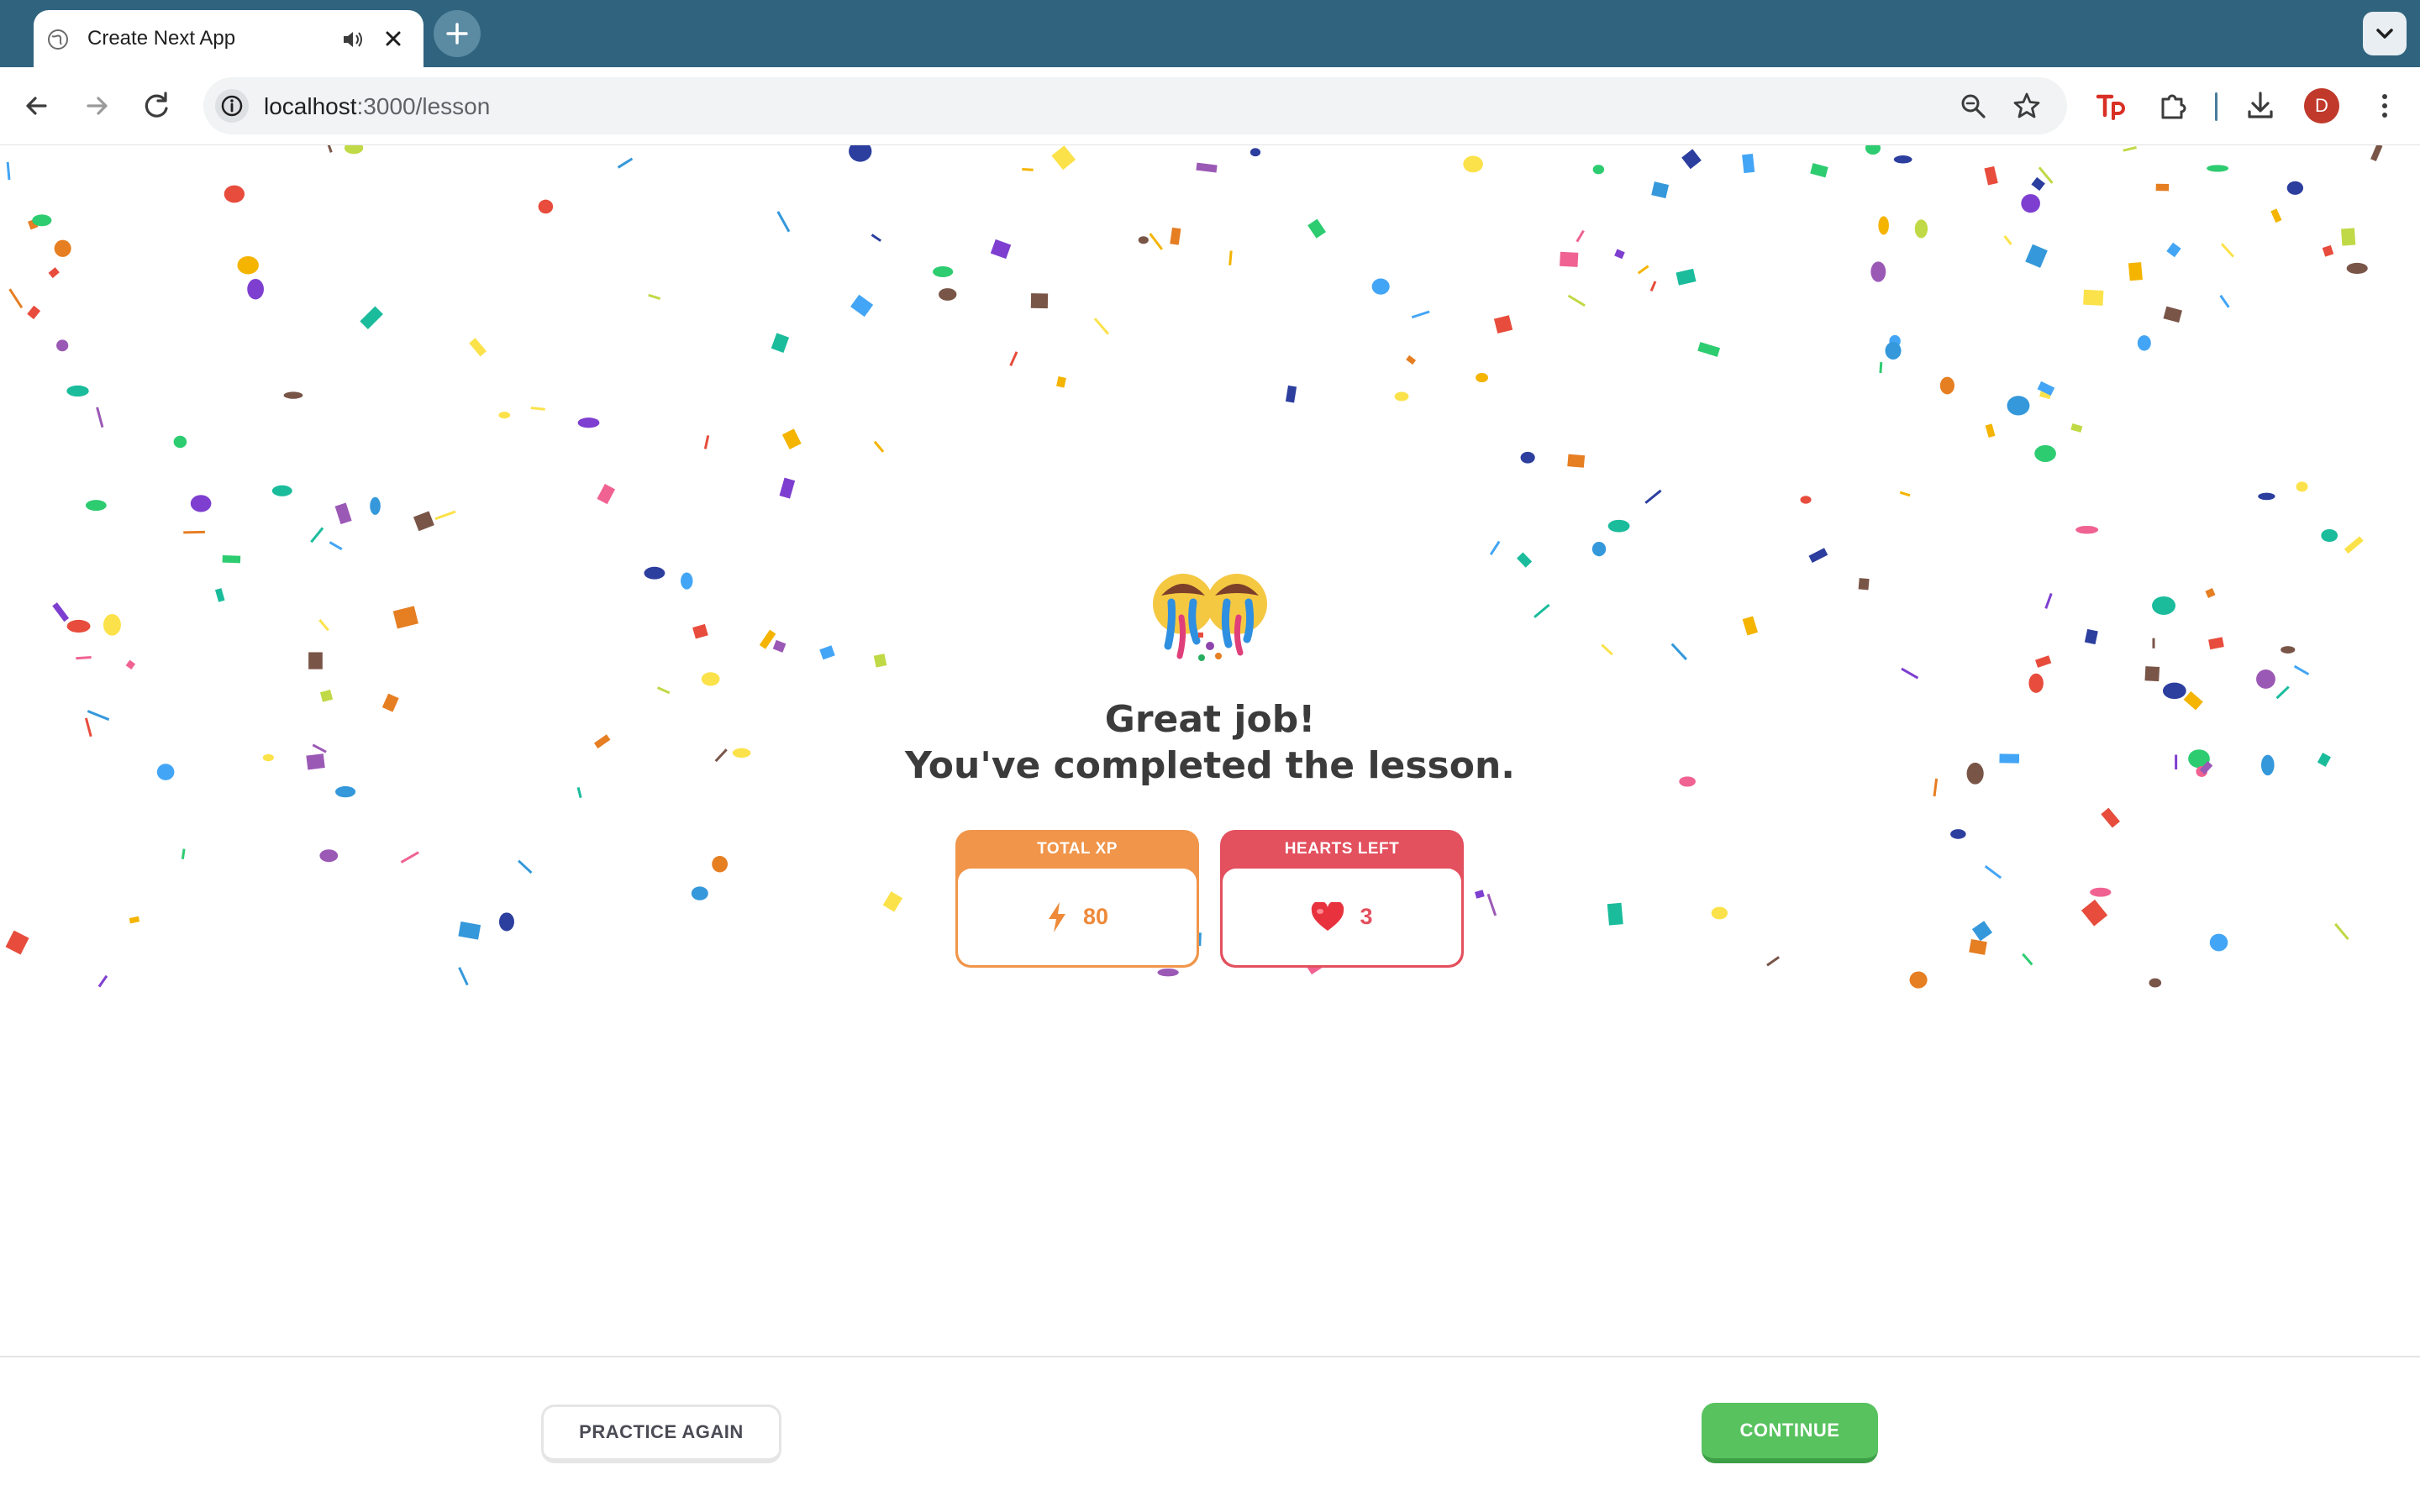 The height and width of the screenshot is (1512, 2420). Describe the element at coordinates (2385, 106) in the screenshot. I see `more-menu-icon` at that location.